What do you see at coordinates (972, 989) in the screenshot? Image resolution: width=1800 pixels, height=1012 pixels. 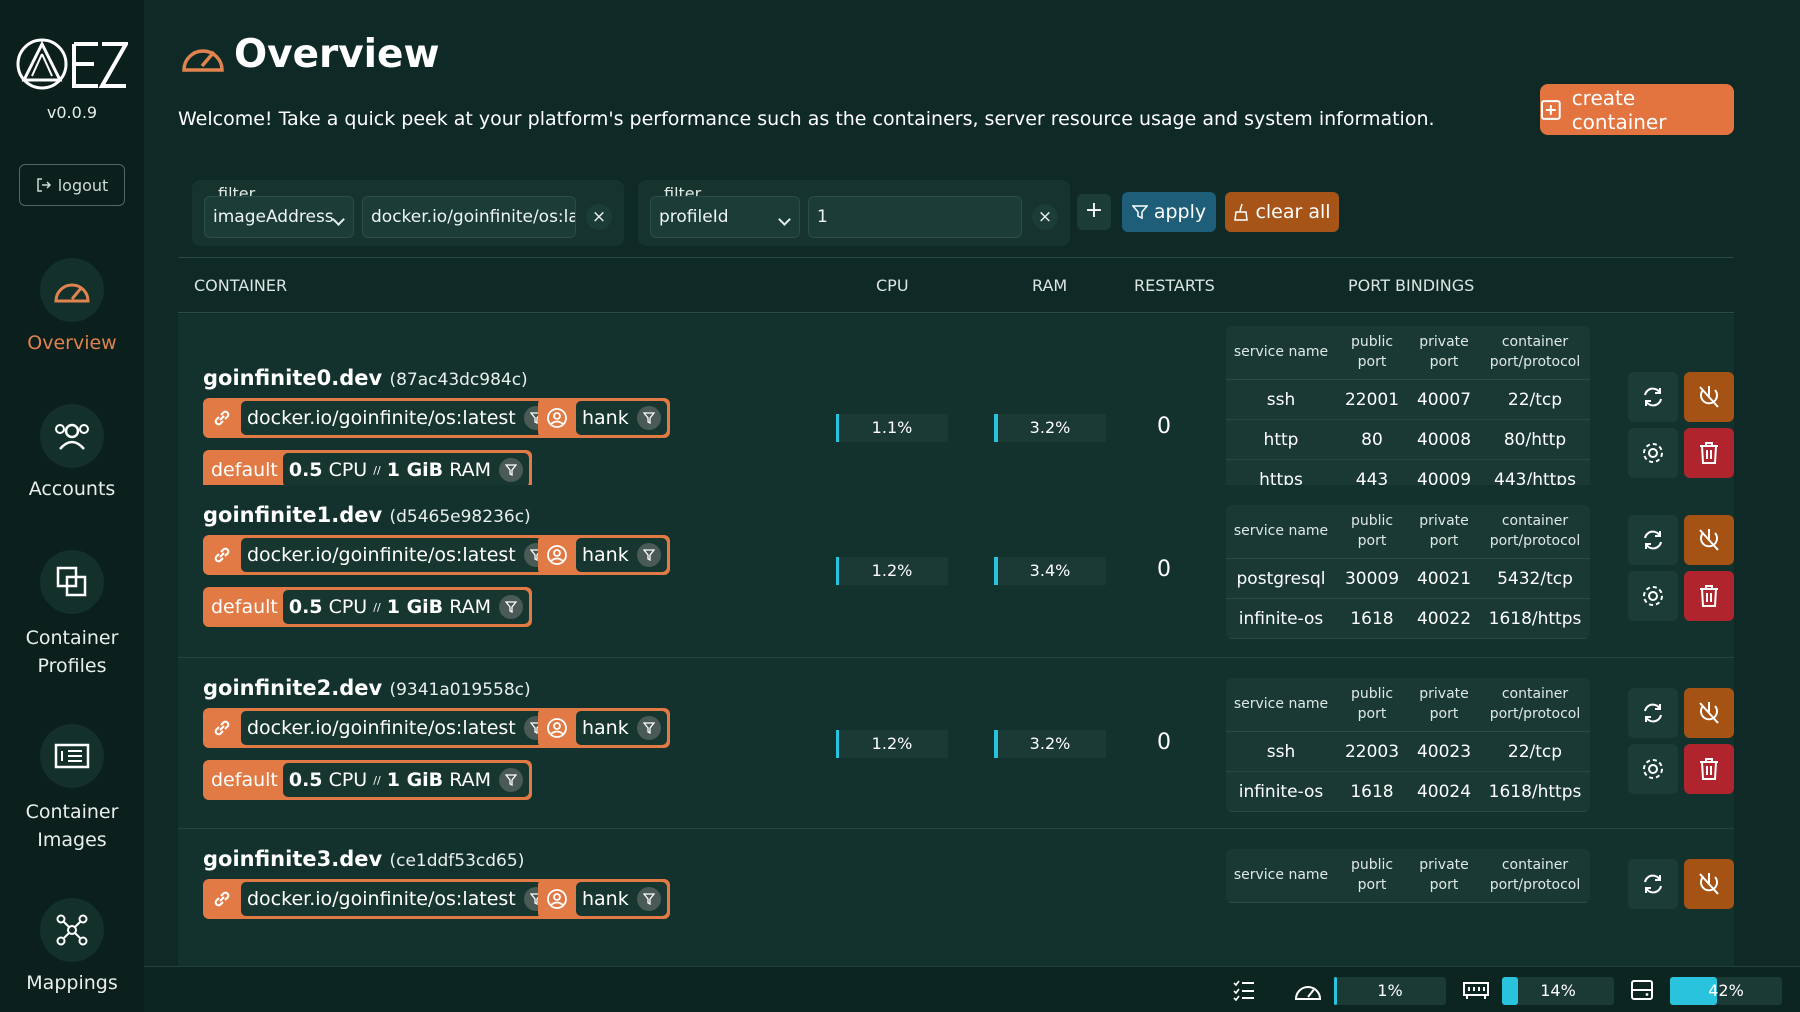 I see `status-bar: 1% 14% 42%` at bounding box center [972, 989].